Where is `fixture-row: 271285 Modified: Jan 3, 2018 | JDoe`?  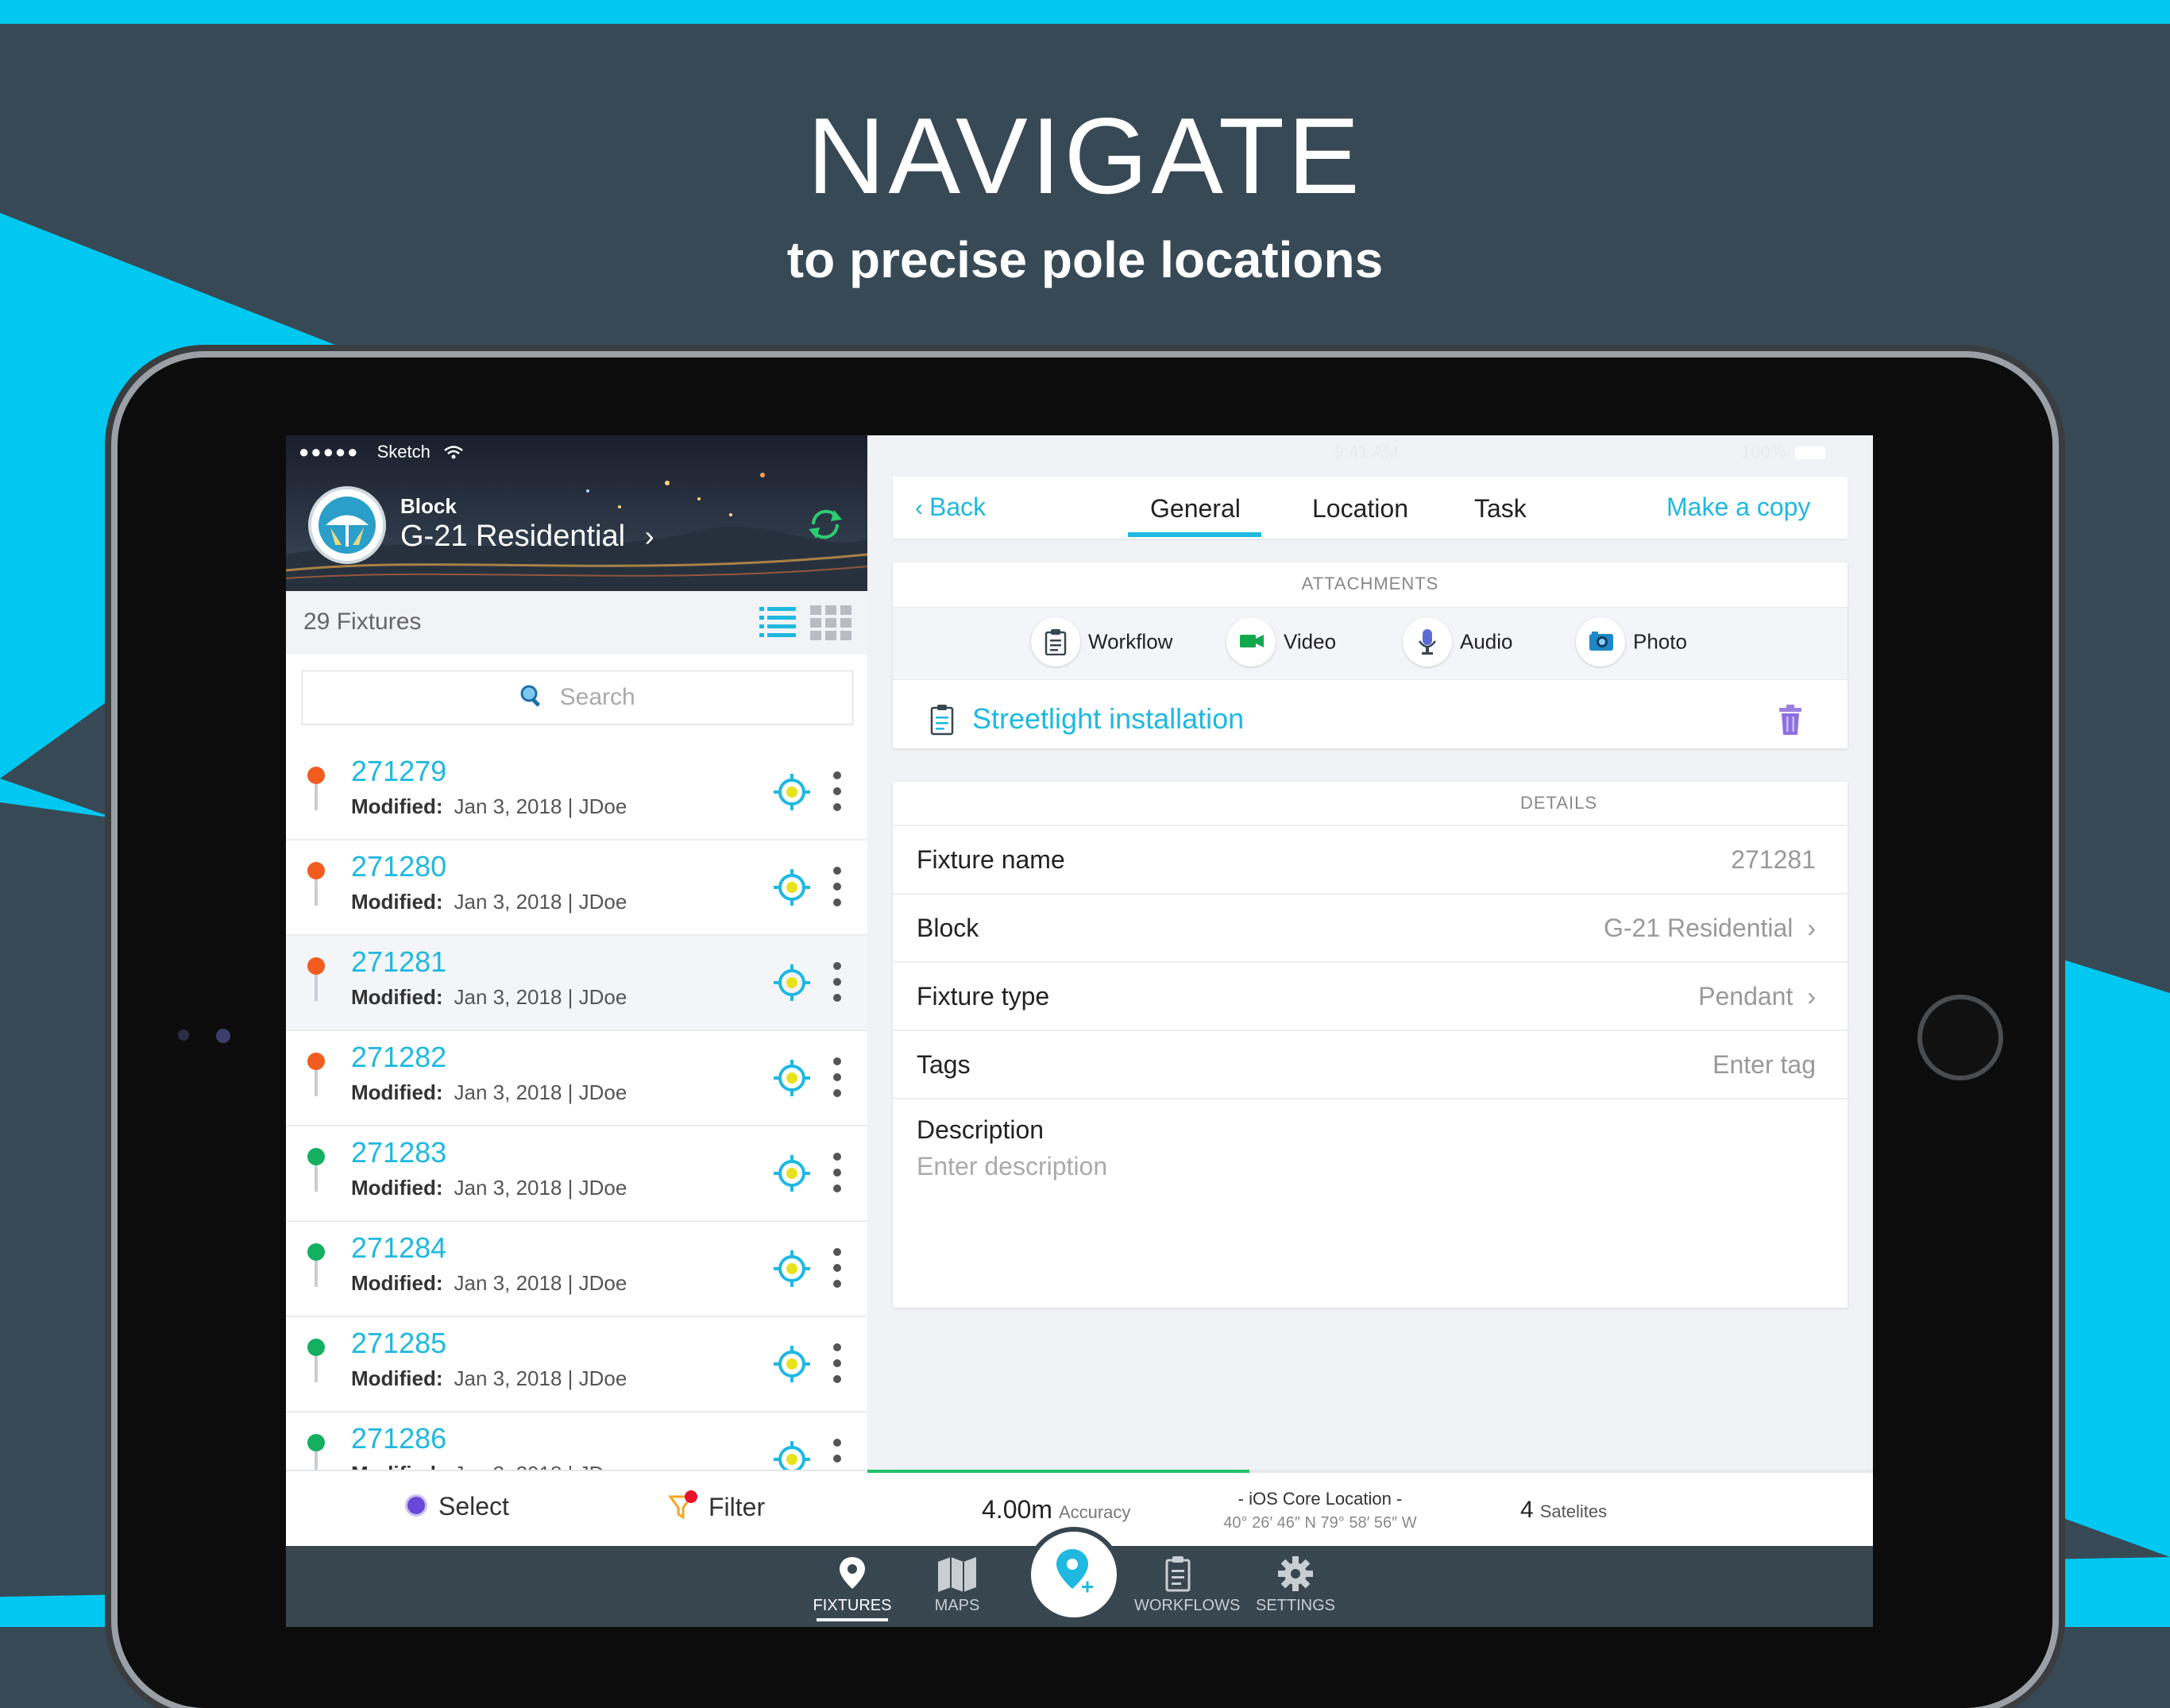 fixture-row: 271285 Modified: Jan 3, 2018 | JDoe is located at coordinates (576, 1364).